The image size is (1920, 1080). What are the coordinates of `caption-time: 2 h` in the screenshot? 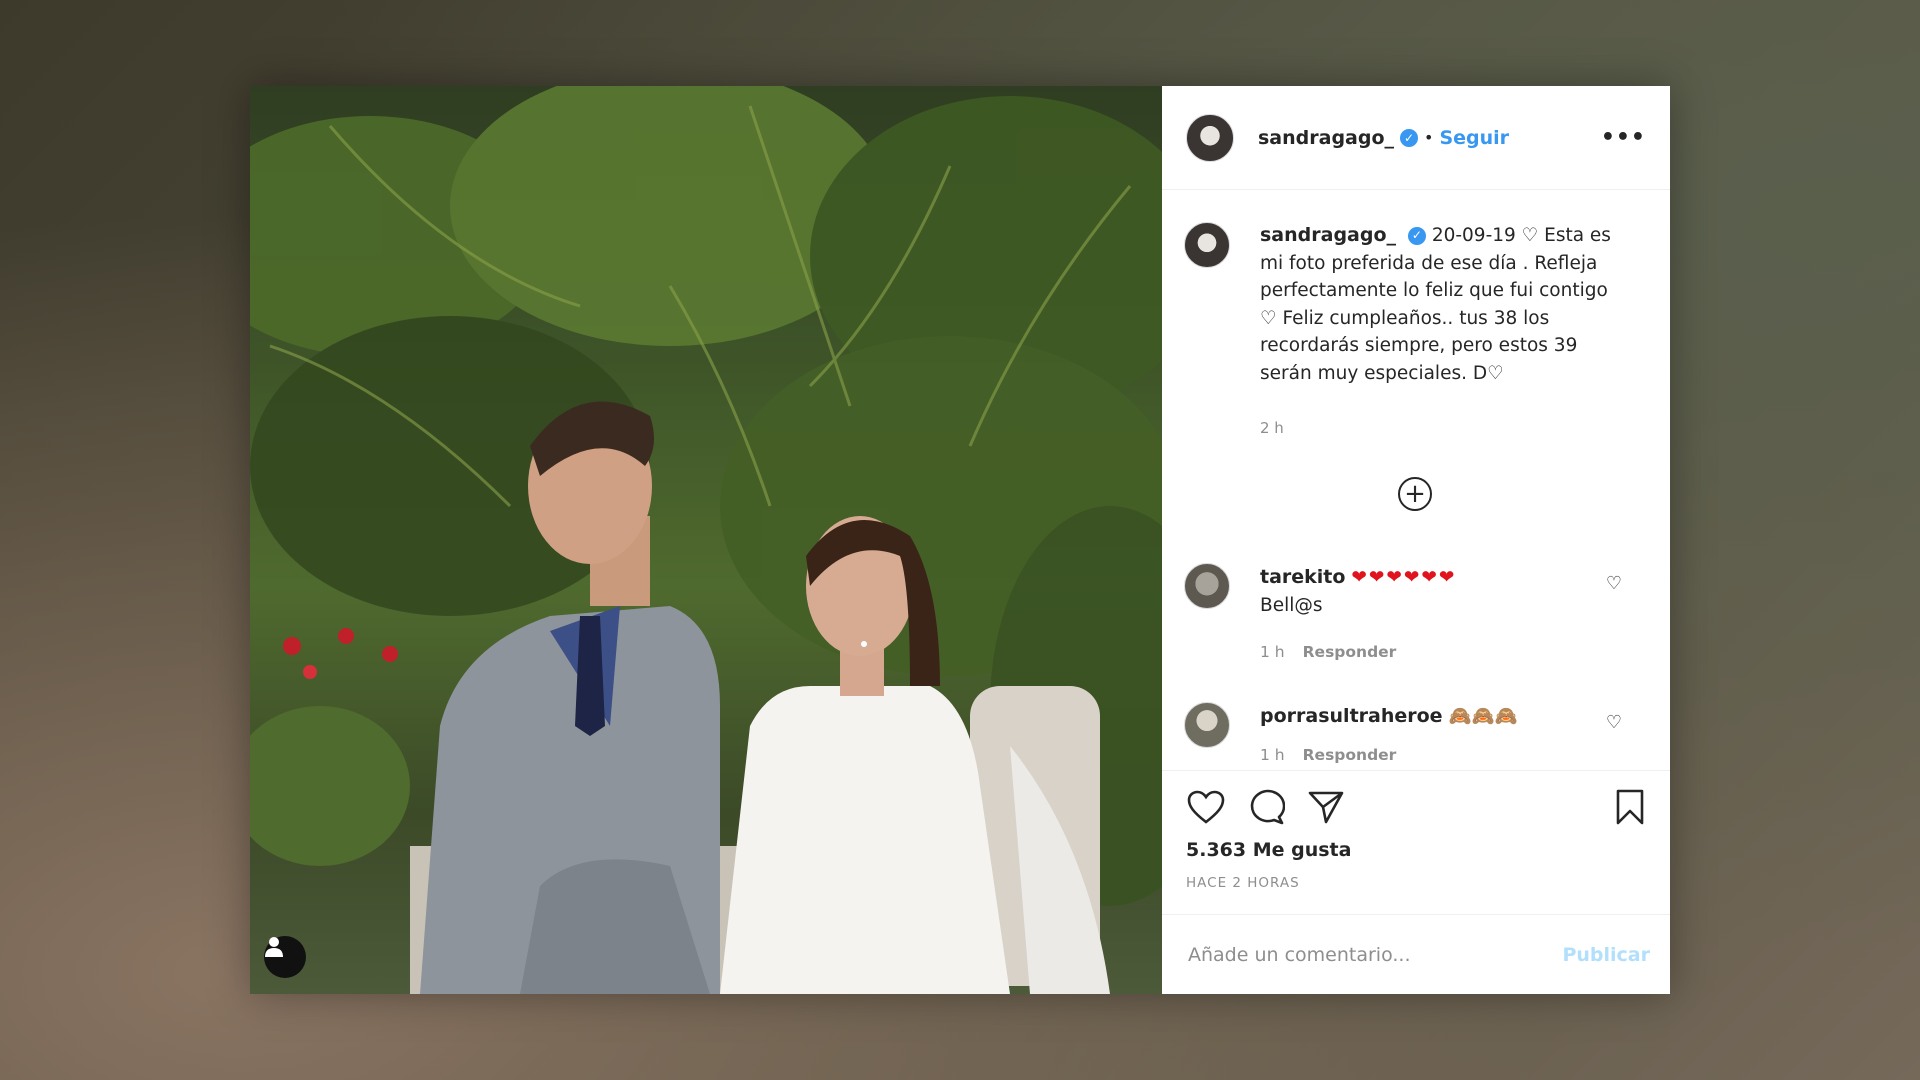 It's located at (1445, 429).